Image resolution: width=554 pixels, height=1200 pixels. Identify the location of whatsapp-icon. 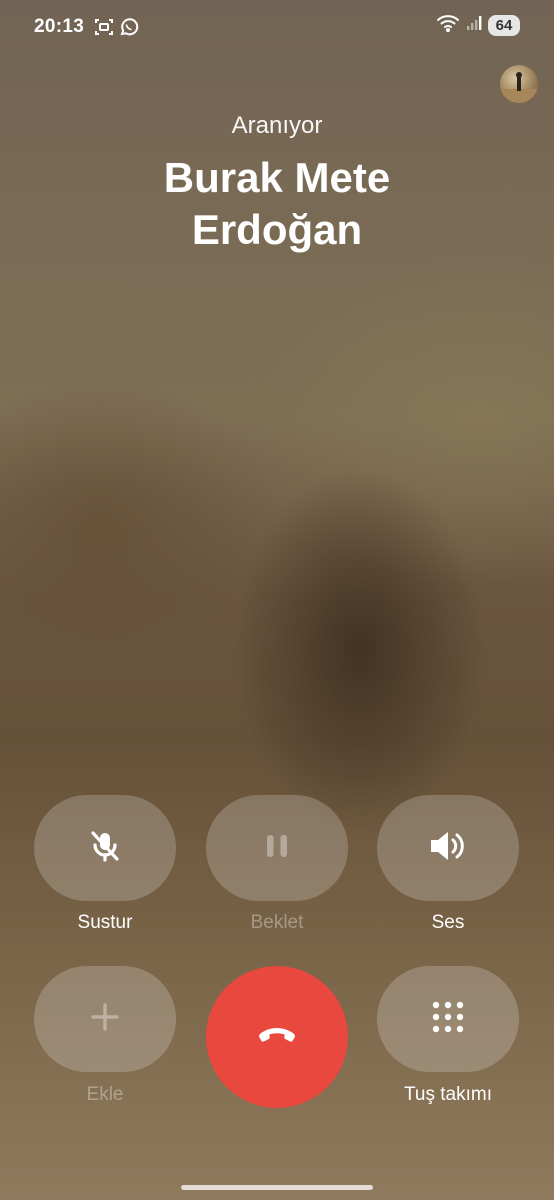
(129, 27).